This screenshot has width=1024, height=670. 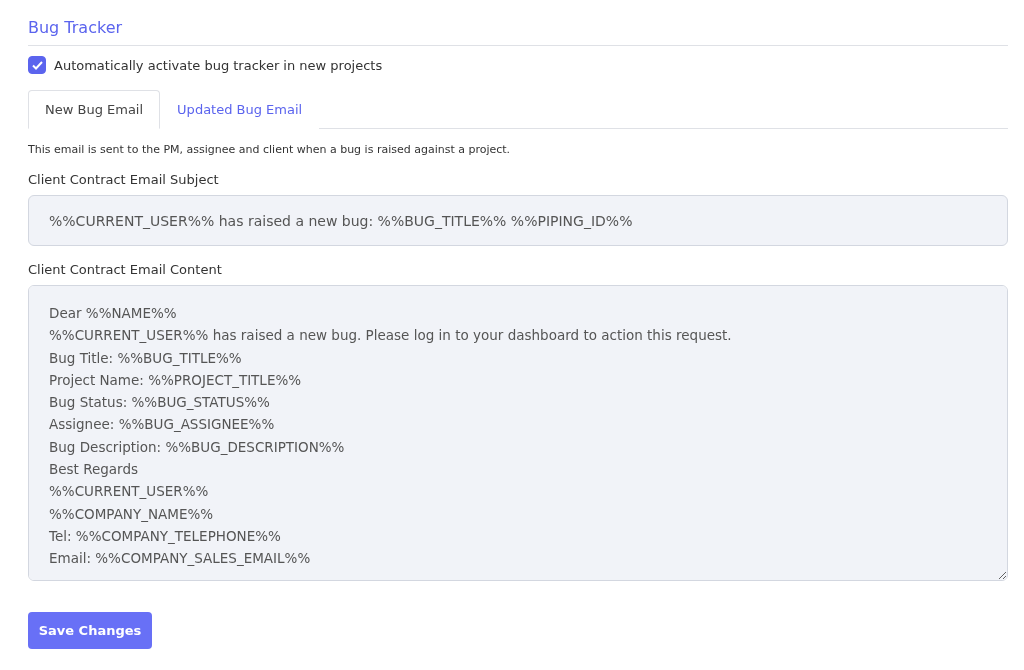 I want to click on field-label: Client Contract Email Subject, so click(x=124, y=179).